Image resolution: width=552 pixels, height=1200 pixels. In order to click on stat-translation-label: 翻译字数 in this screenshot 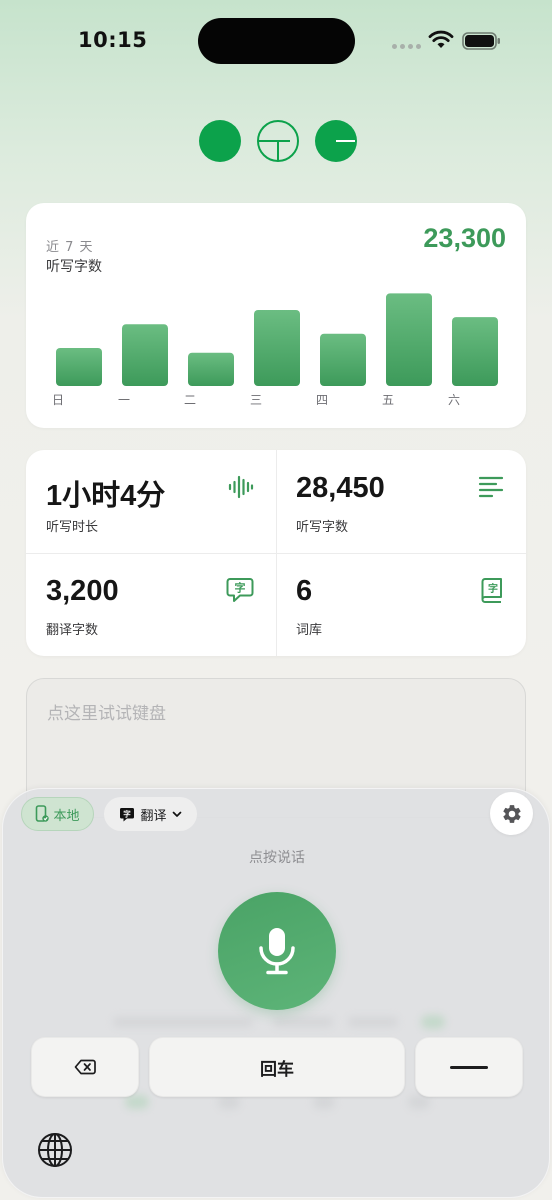, I will do `click(72, 630)`.